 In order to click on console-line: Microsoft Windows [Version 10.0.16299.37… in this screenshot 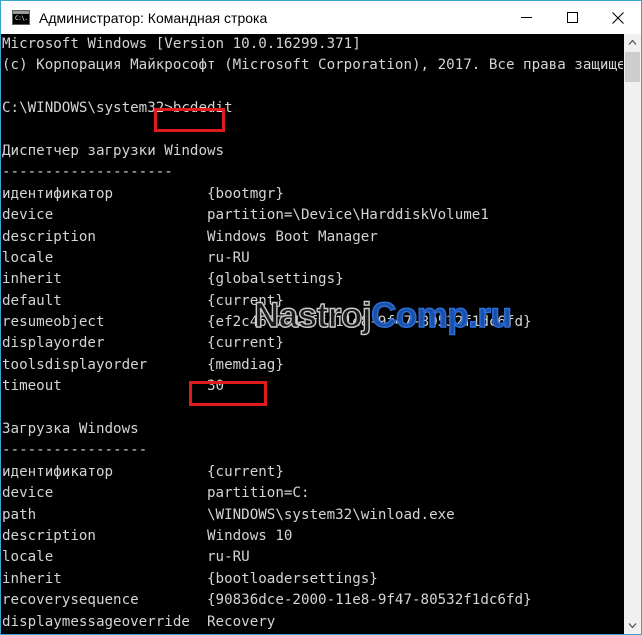, I will do `click(181, 44)`.